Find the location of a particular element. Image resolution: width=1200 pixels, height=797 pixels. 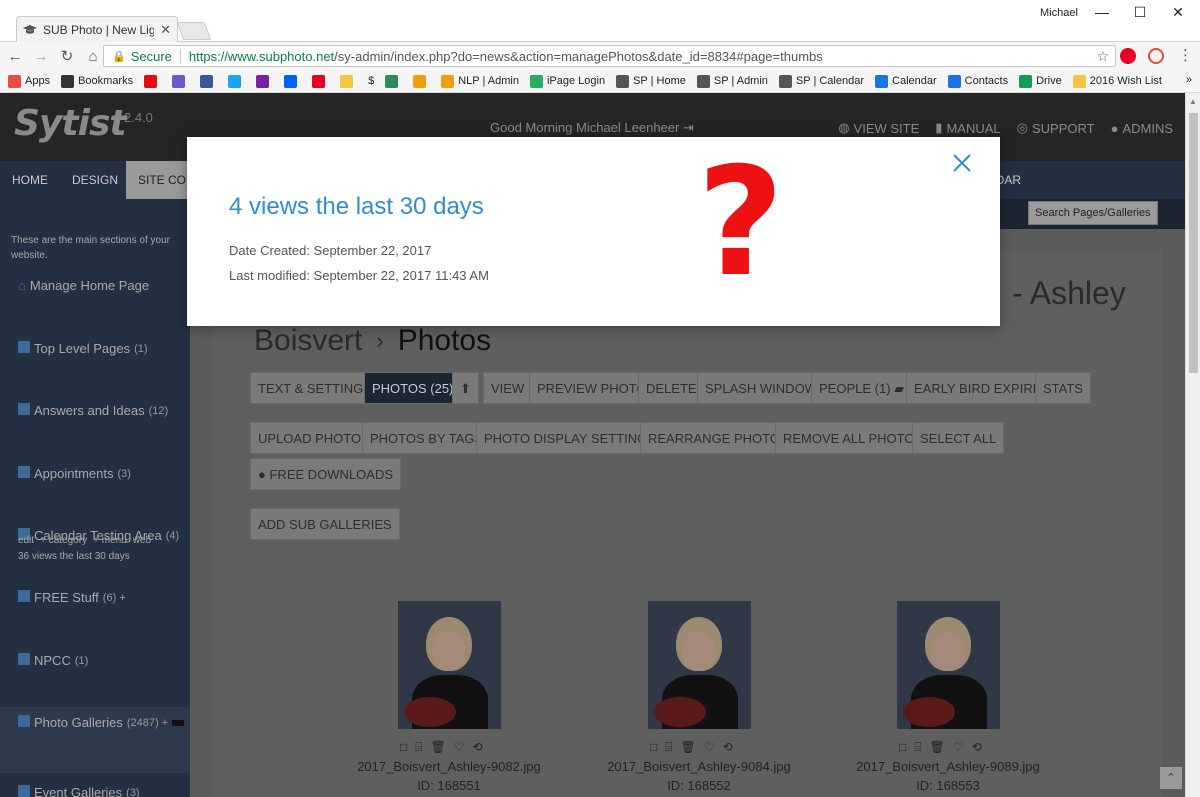

reload-icon: ↻ is located at coordinates (67, 56).